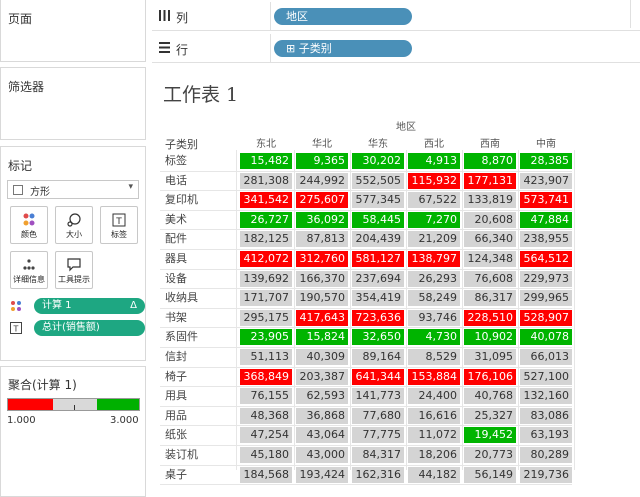 This screenshot has width=640, height=497. What do you see at coordinates (378, 475) in the screenshot?
I see `table-cell: 162,316` at bounding box center [378, 475].